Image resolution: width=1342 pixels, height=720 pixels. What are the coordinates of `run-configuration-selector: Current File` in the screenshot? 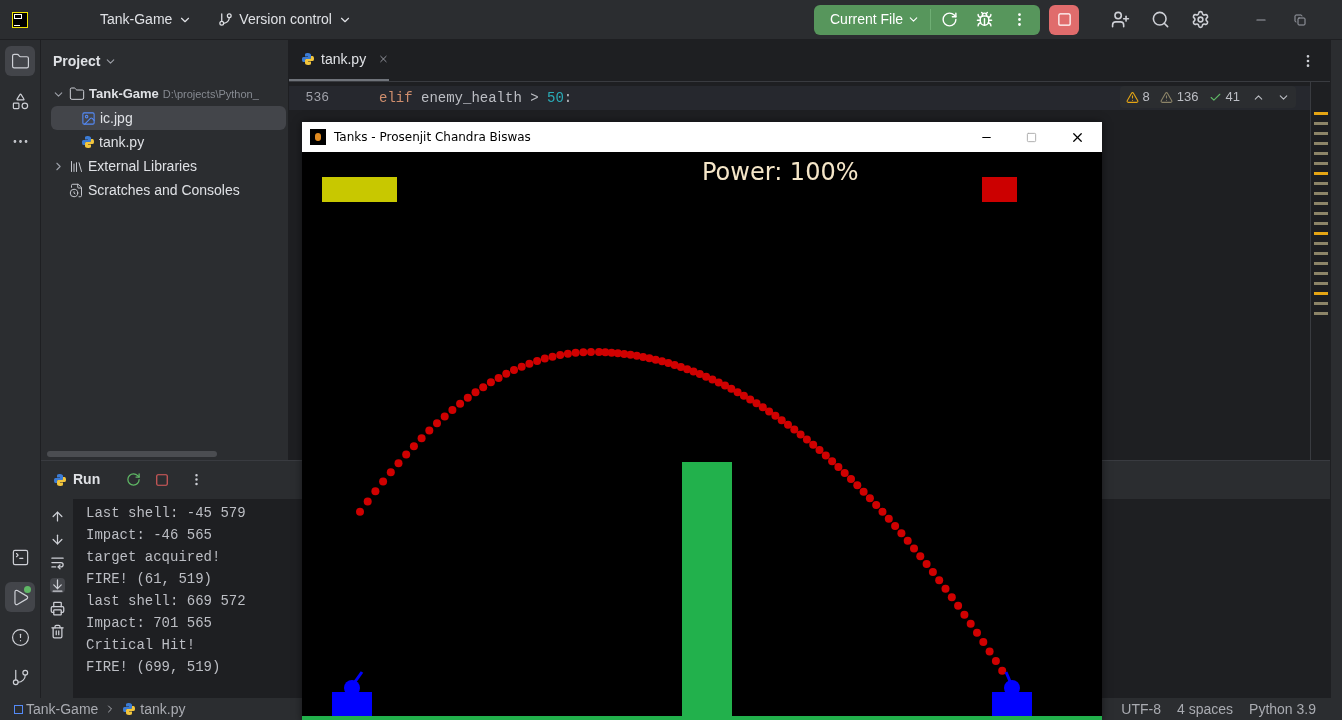 It's located at (873, 19).